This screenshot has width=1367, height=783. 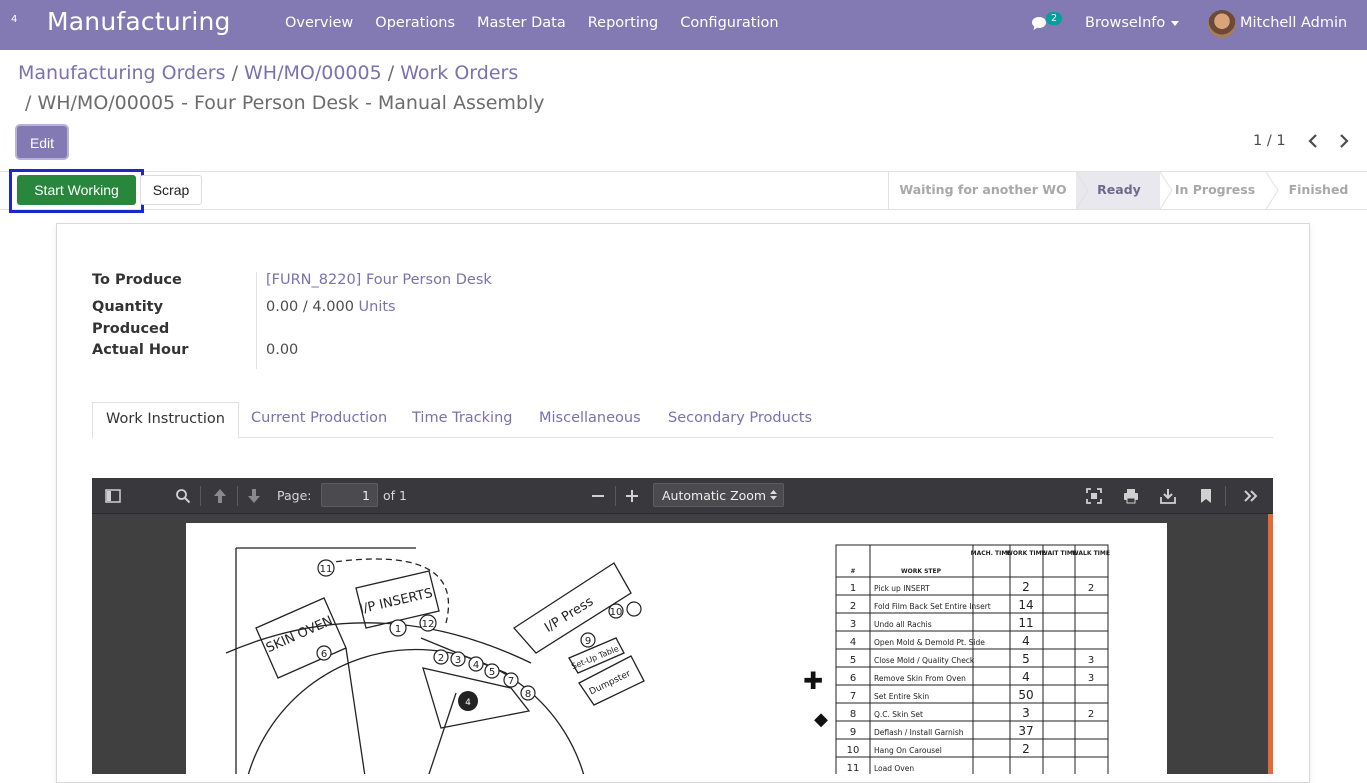 I want to click on breadcrumb-mo: WH/MO/00005, so click(x=313, y=73).